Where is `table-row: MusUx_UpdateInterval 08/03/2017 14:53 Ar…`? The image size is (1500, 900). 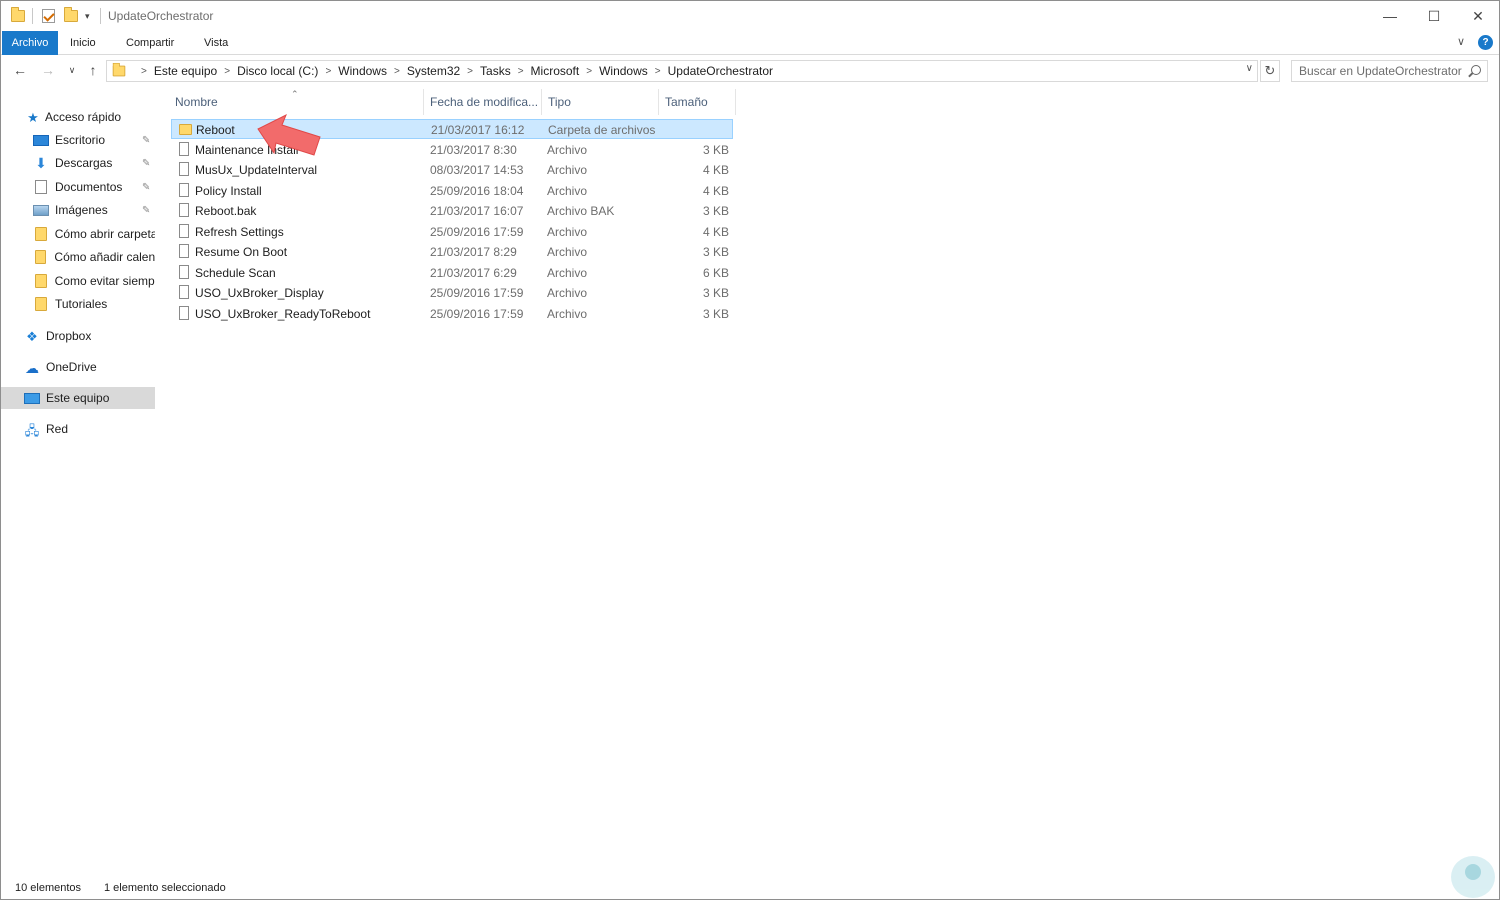 table-row: MusUx_UpdateInterval 08/03/2017 14:53 Ar… is located at coordinates (452, 170).